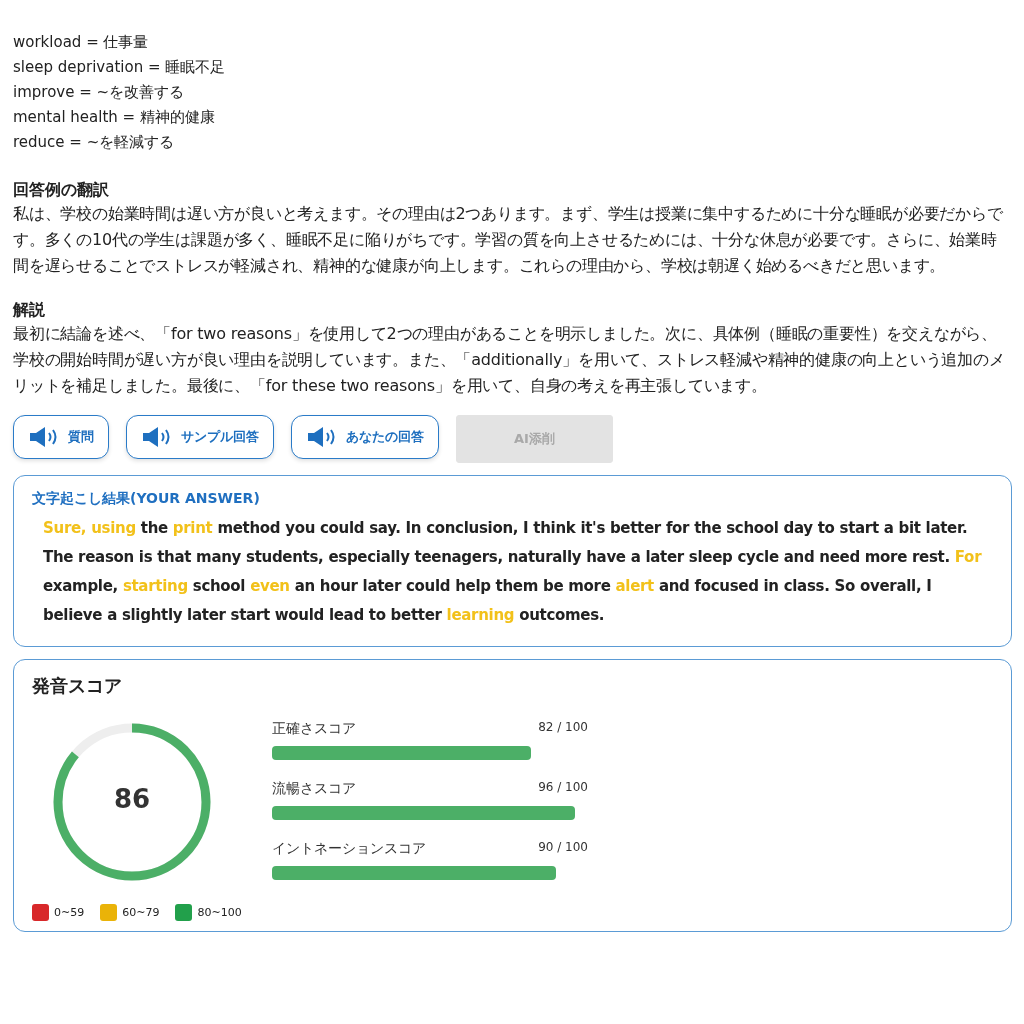 This screenshot has height=1024, width=1024. What do you see at coordinates (81, 42) in the screenshot?
I see `vocabulary-line: workload = 仕事量` at bounding box center [81, 42].